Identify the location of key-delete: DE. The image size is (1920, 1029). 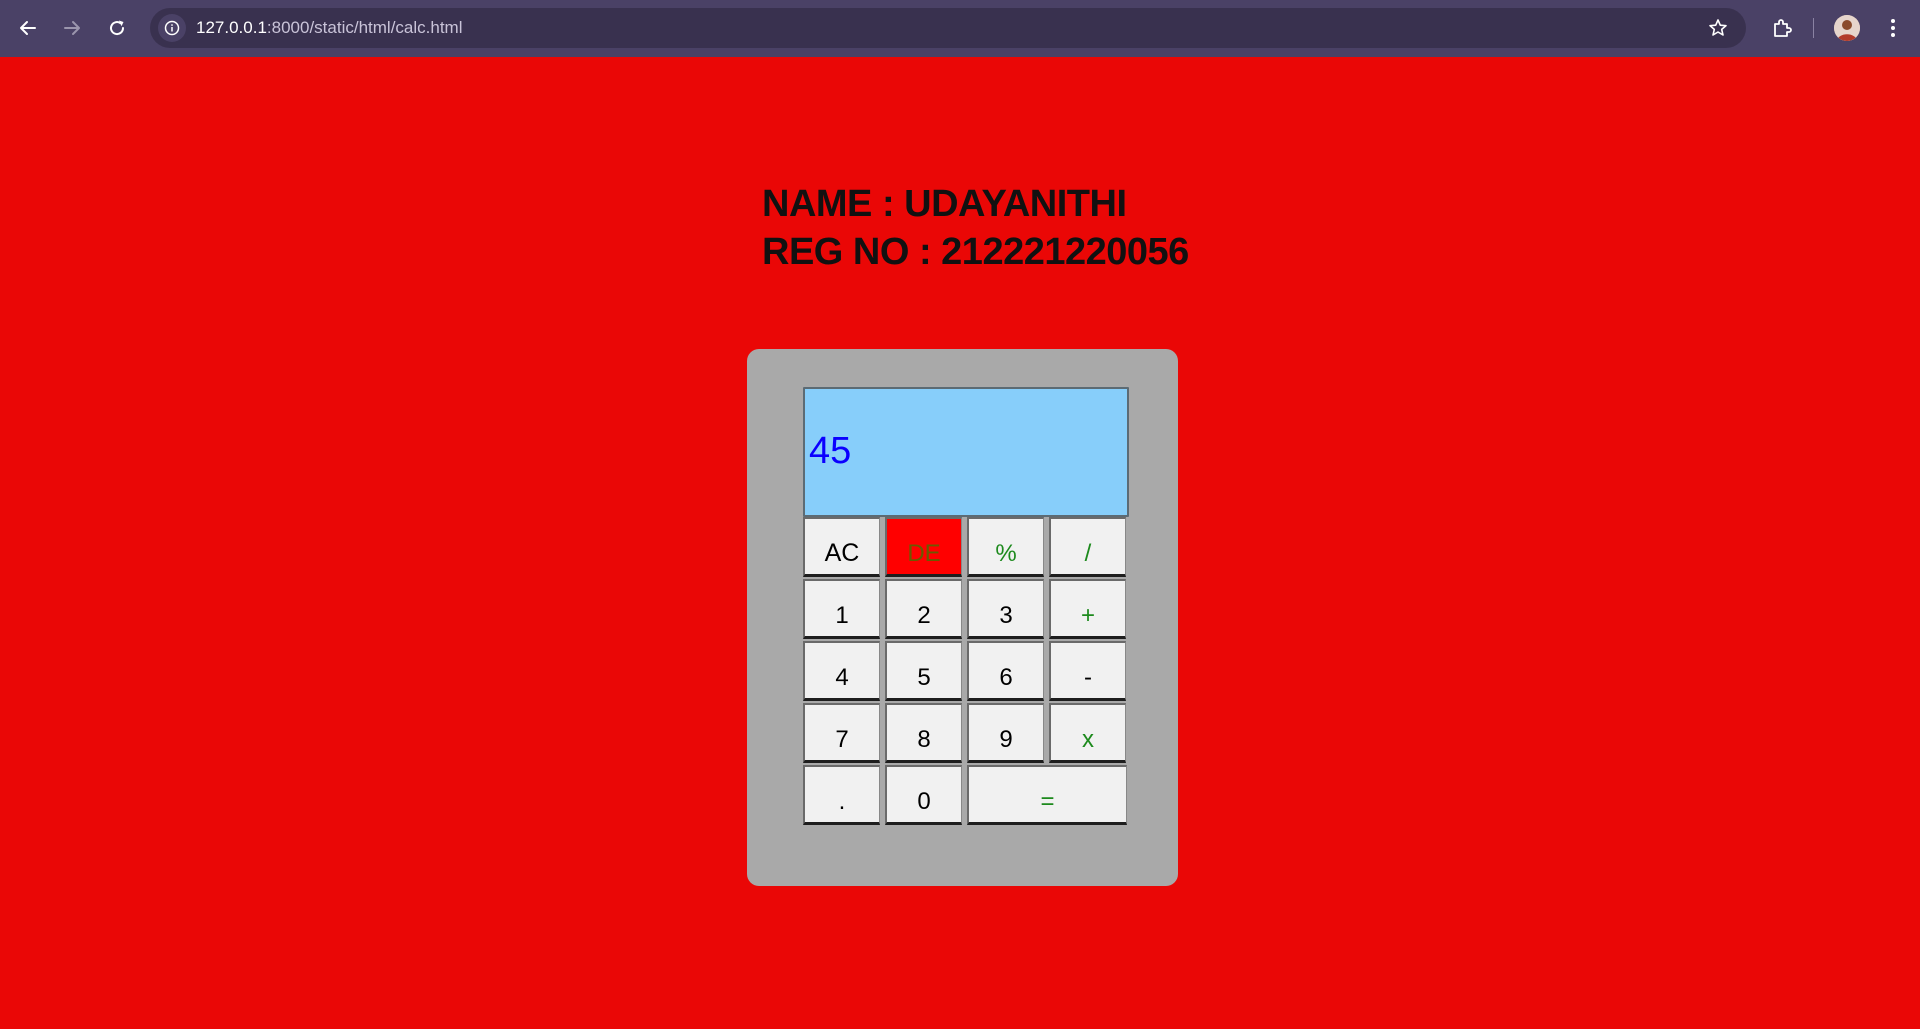
(923, 547).